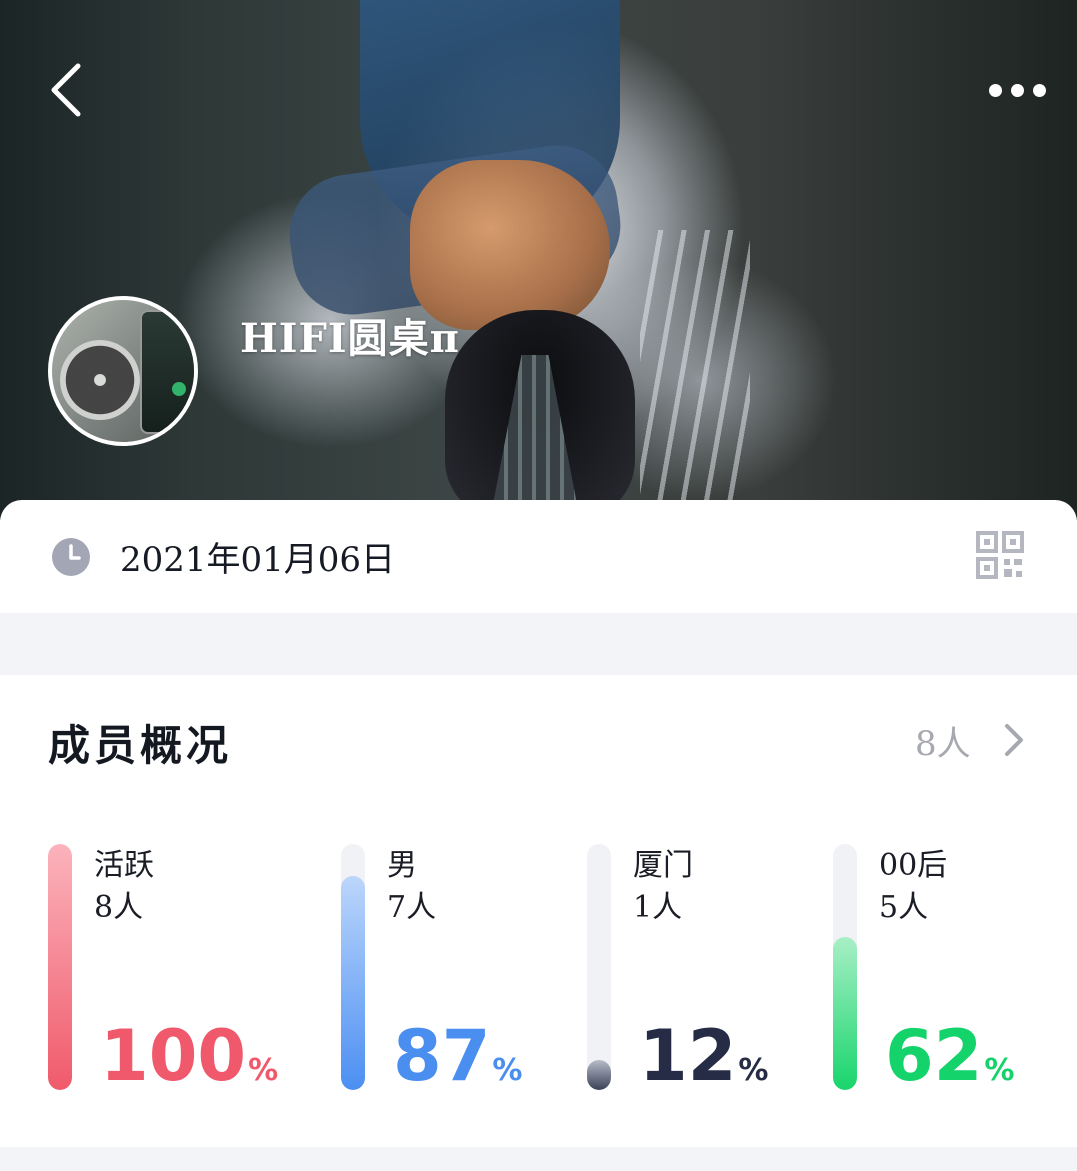 This screenshot has height=1171, width=1077. I want to click on stat-percent-number: 100, so click(173, 1056).